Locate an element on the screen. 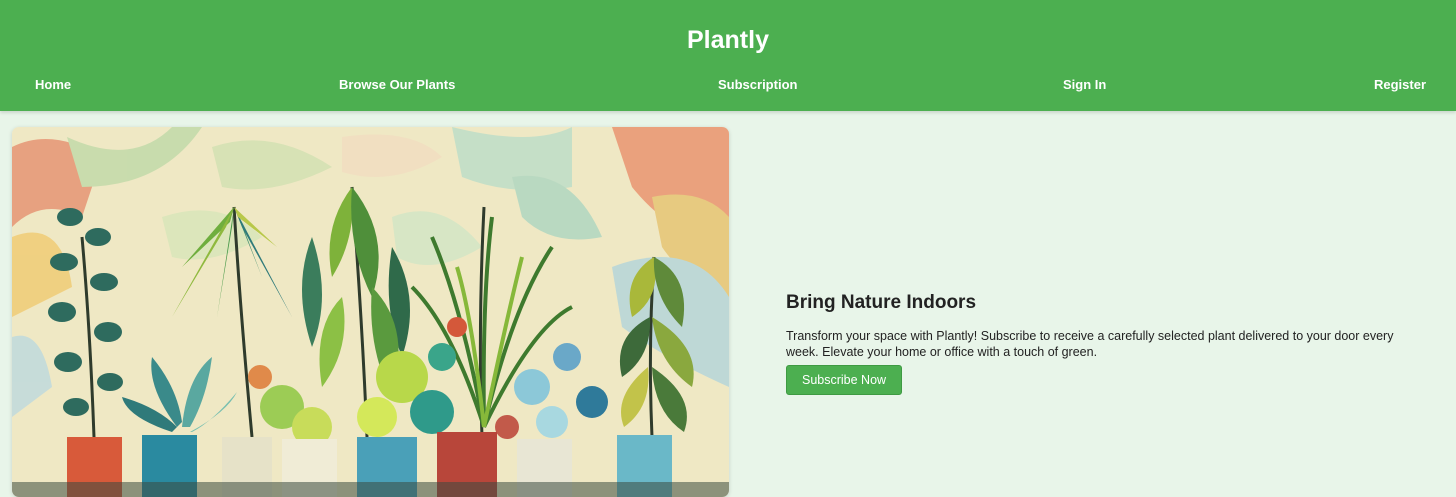 The width and height of the screenshot is (1456, 497). subscribe-now-button: Subscribe Now is located at coordinates (844, 380).